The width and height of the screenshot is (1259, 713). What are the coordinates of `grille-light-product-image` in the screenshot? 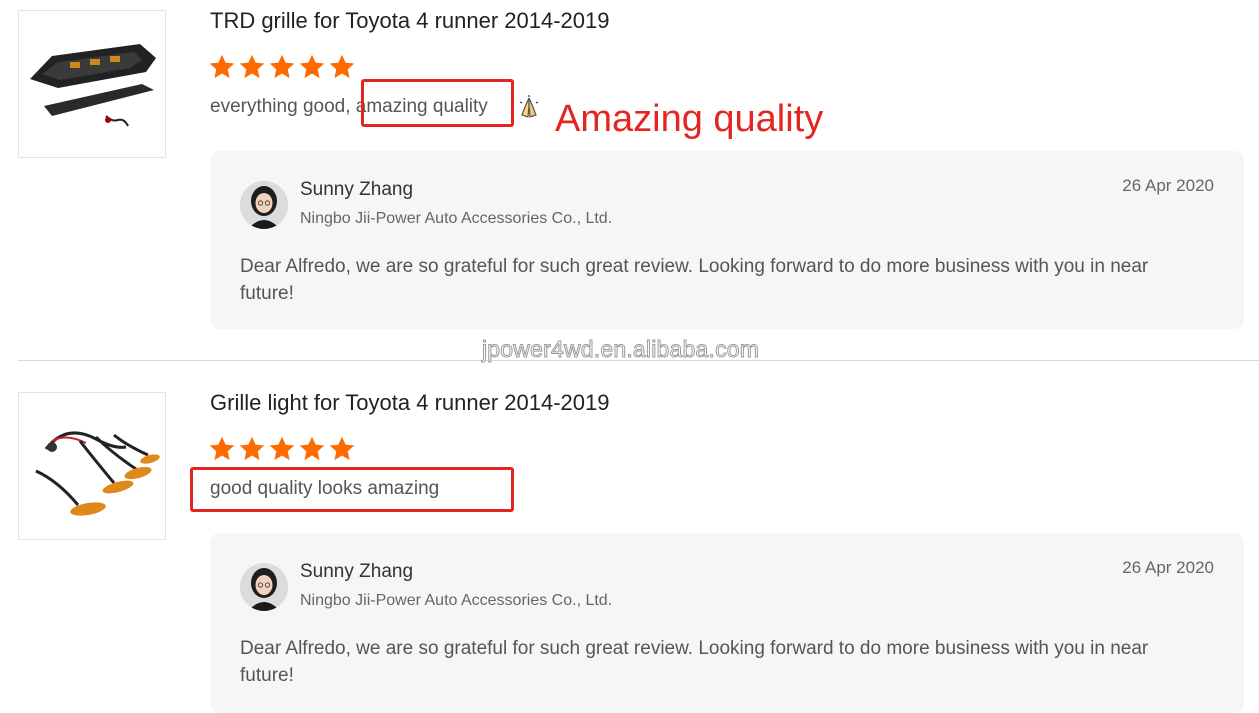 It's located at (97, 473).